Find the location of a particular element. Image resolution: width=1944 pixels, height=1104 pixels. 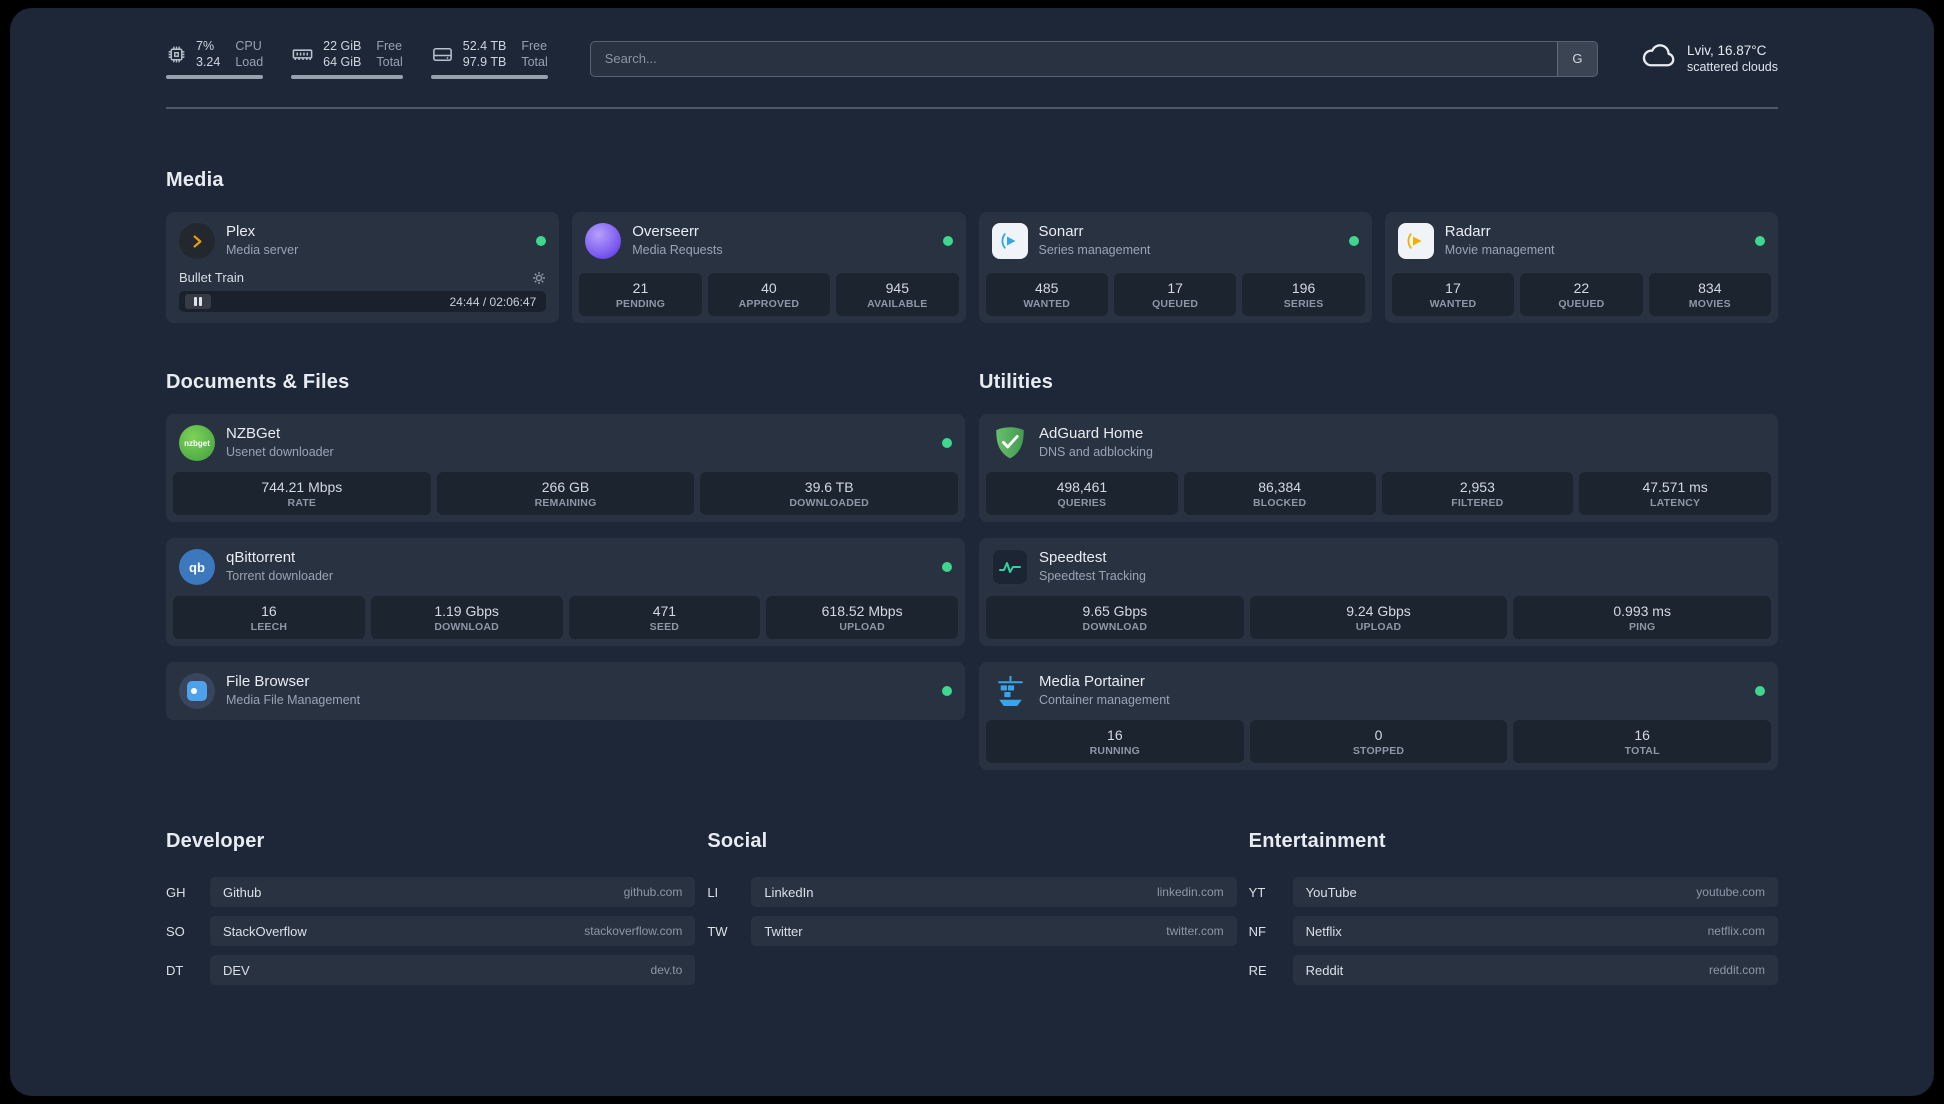

bookmark-row: TW Twitter twitter.com is located at coordinates (972, 931).